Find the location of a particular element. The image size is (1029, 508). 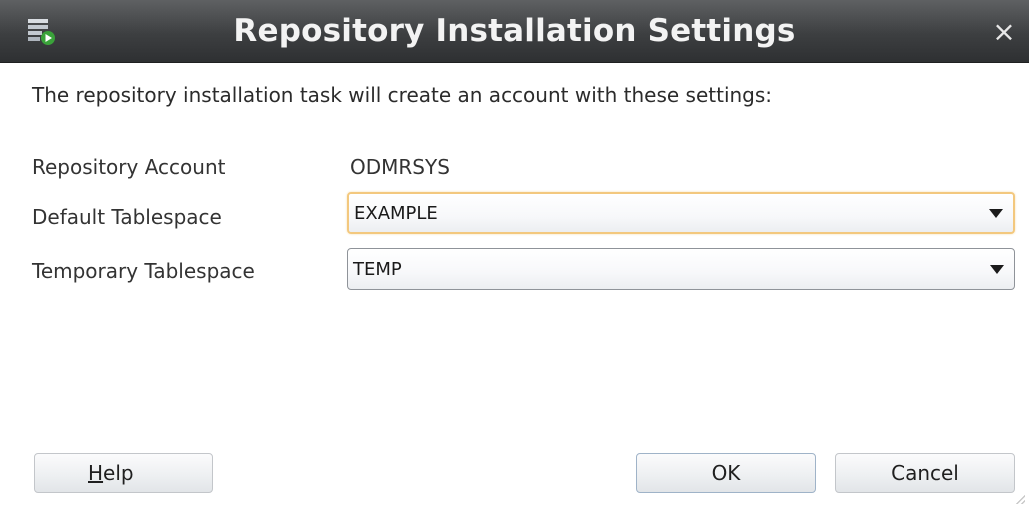

default-tablespace-value: EXAMPLE is located at coordinates (396, 213).